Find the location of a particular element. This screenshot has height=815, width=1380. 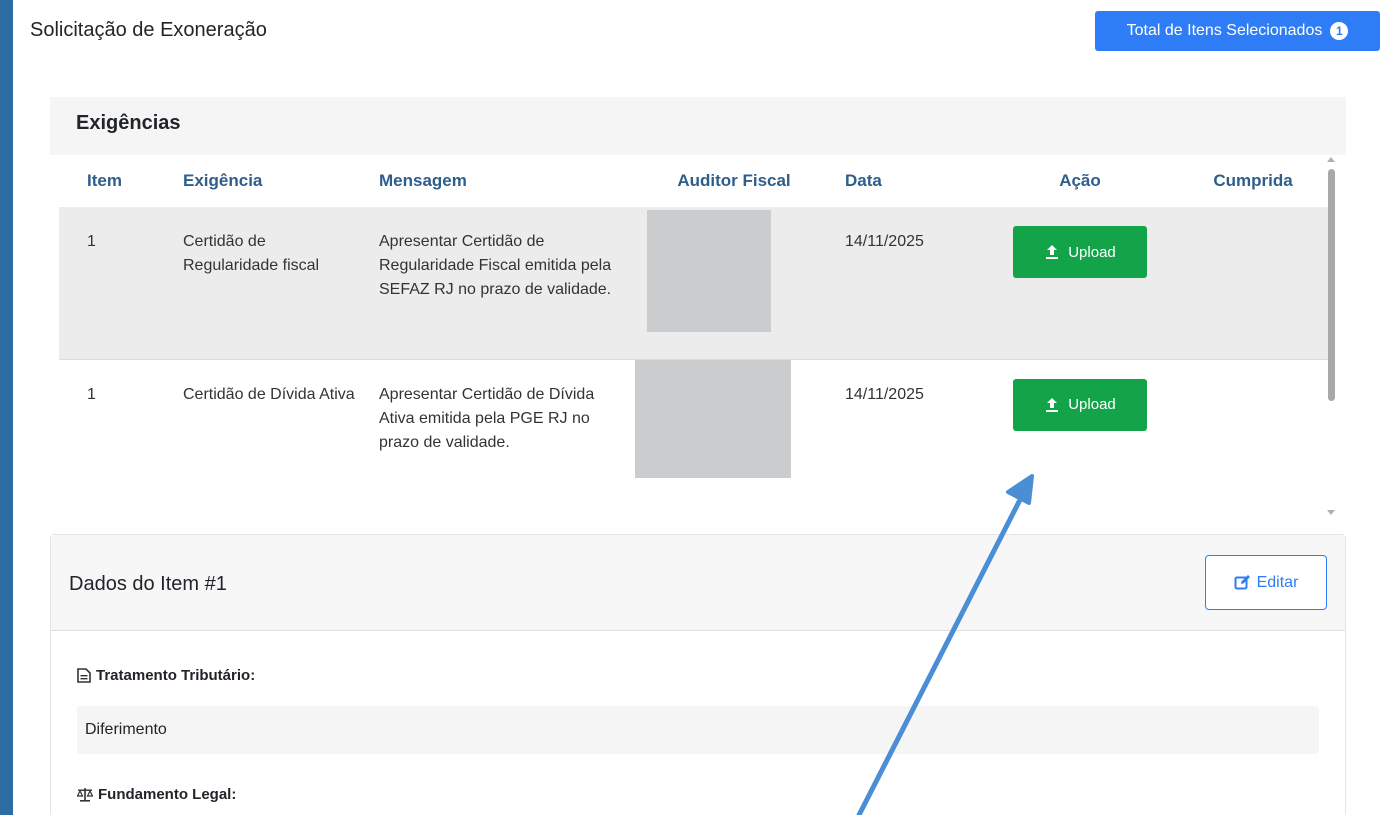

edit-icon is located at coordinates (1242, 582).